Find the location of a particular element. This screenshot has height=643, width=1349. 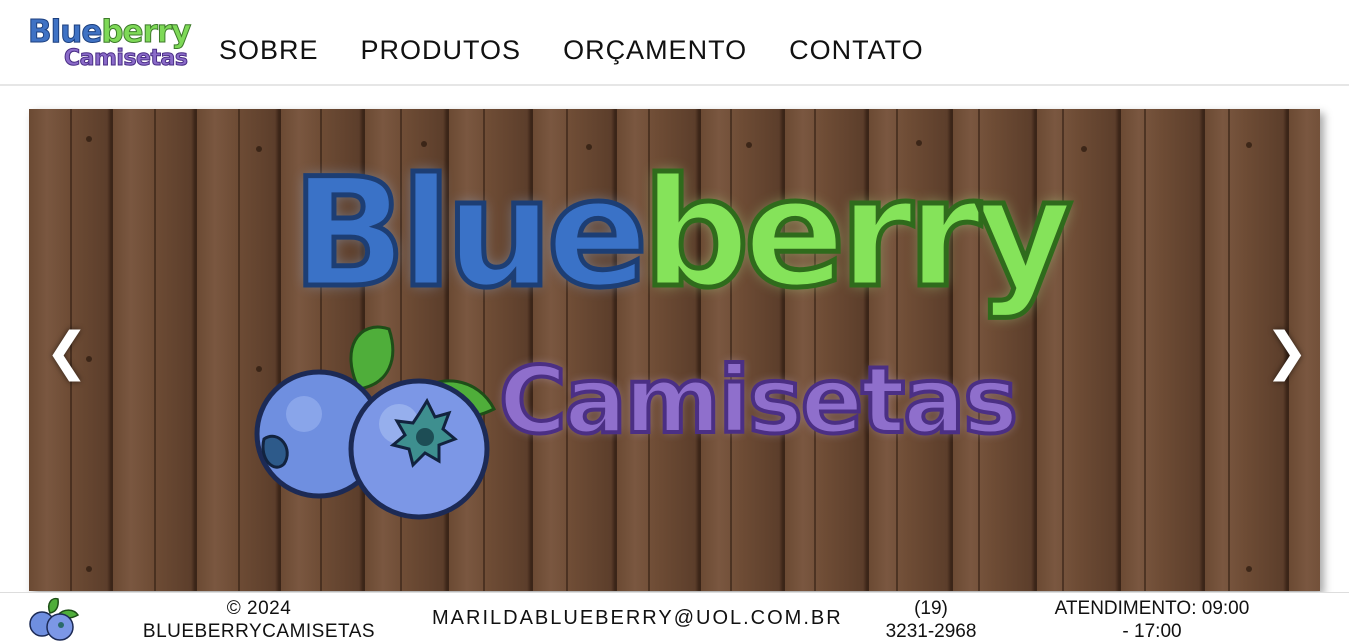

copyright-year: © 2024 is located at coordinates (259, 608).